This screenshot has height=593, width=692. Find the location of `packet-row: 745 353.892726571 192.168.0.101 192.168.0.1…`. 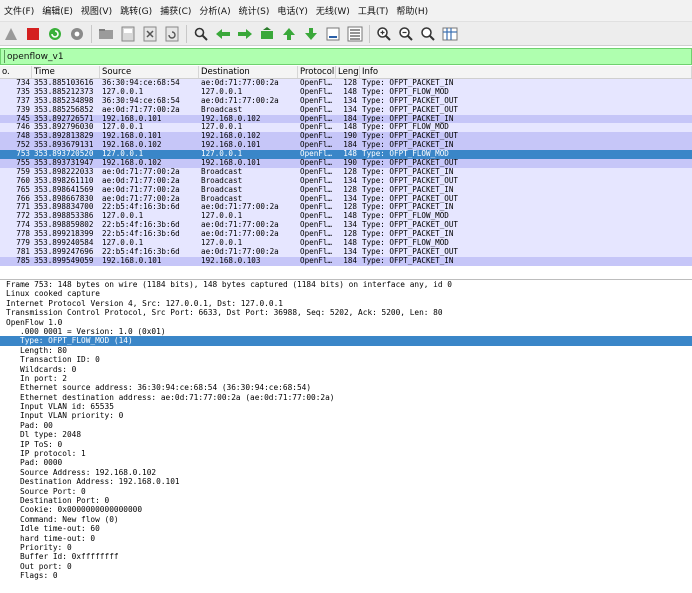

packet-row: 745 353.892726571 192.168.0.101 192.168.0.1… is located at coordinates (346, 119).